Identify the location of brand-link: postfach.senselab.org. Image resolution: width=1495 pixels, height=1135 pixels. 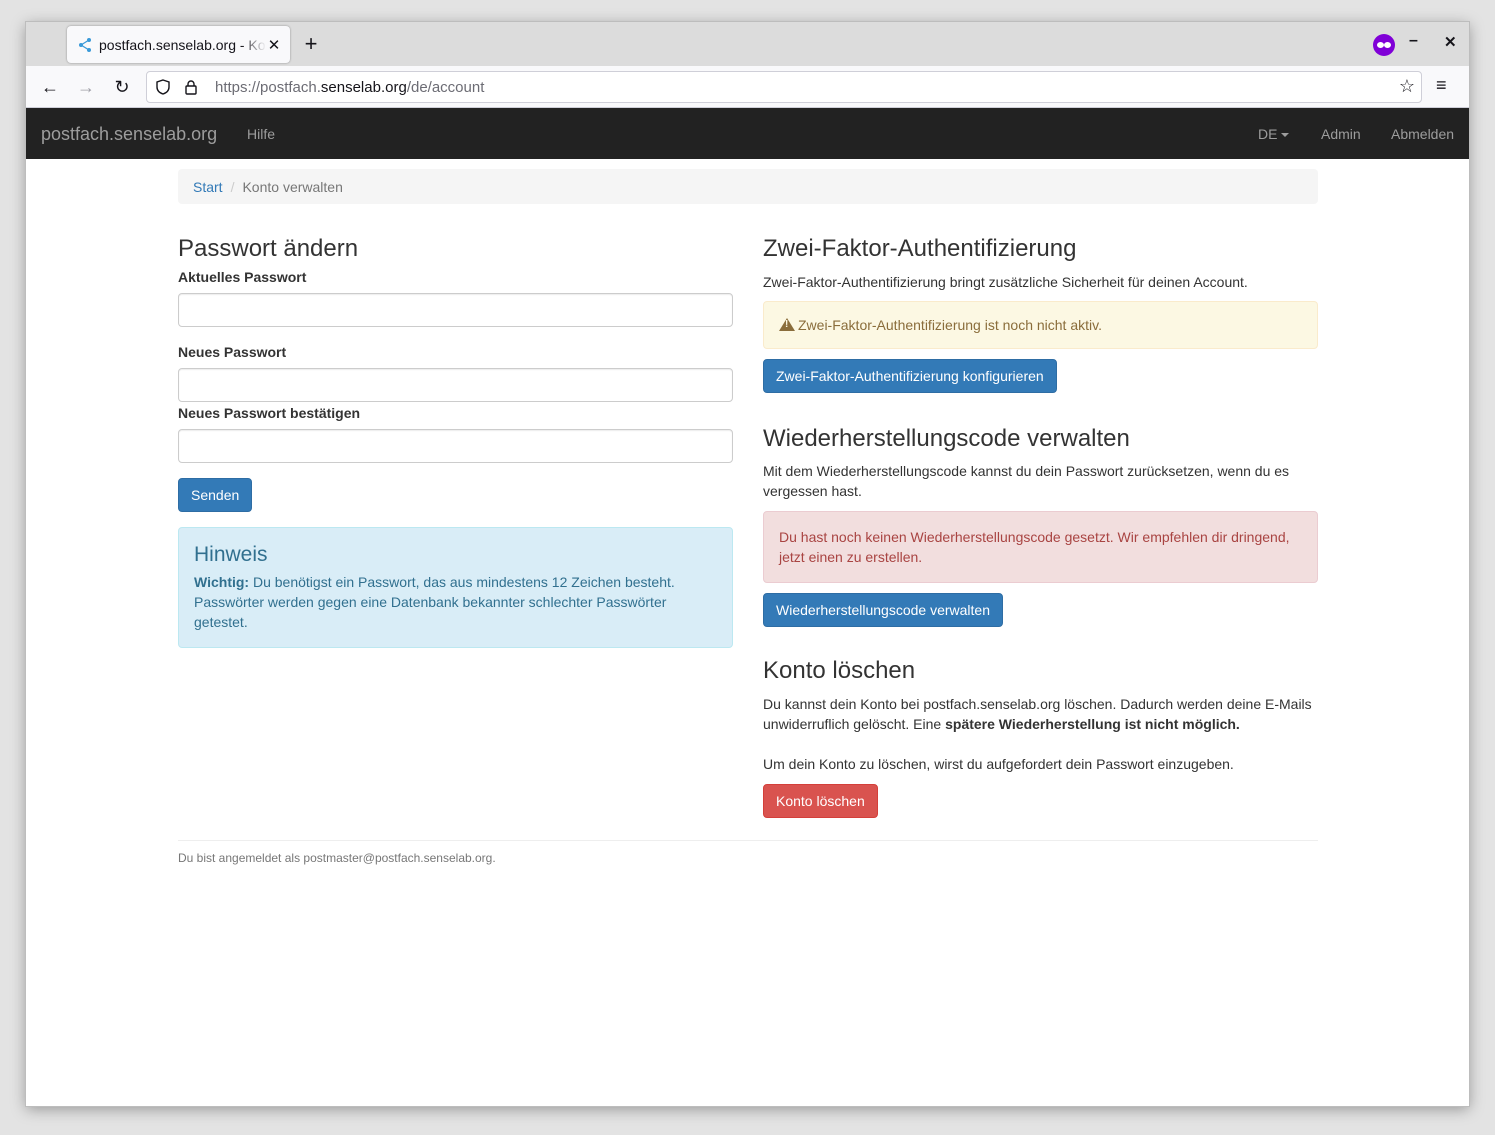
(129, 134).